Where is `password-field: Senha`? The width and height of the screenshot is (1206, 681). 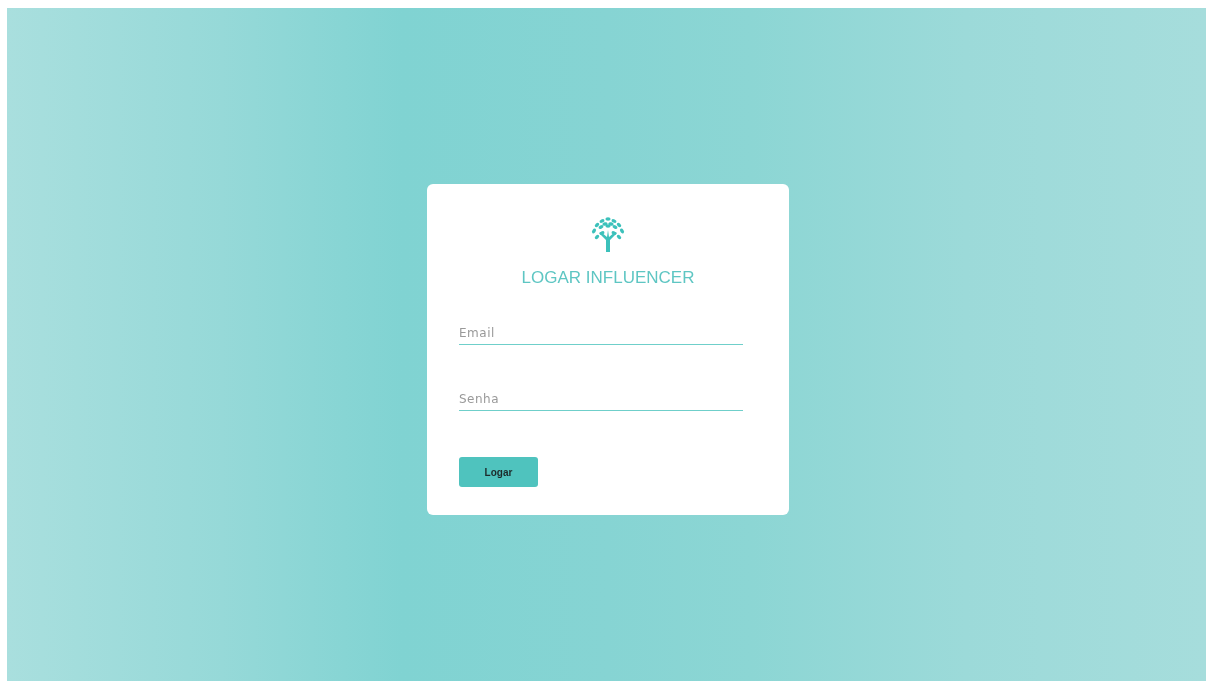
password-field: Senha is located at coordinates (601, 401).